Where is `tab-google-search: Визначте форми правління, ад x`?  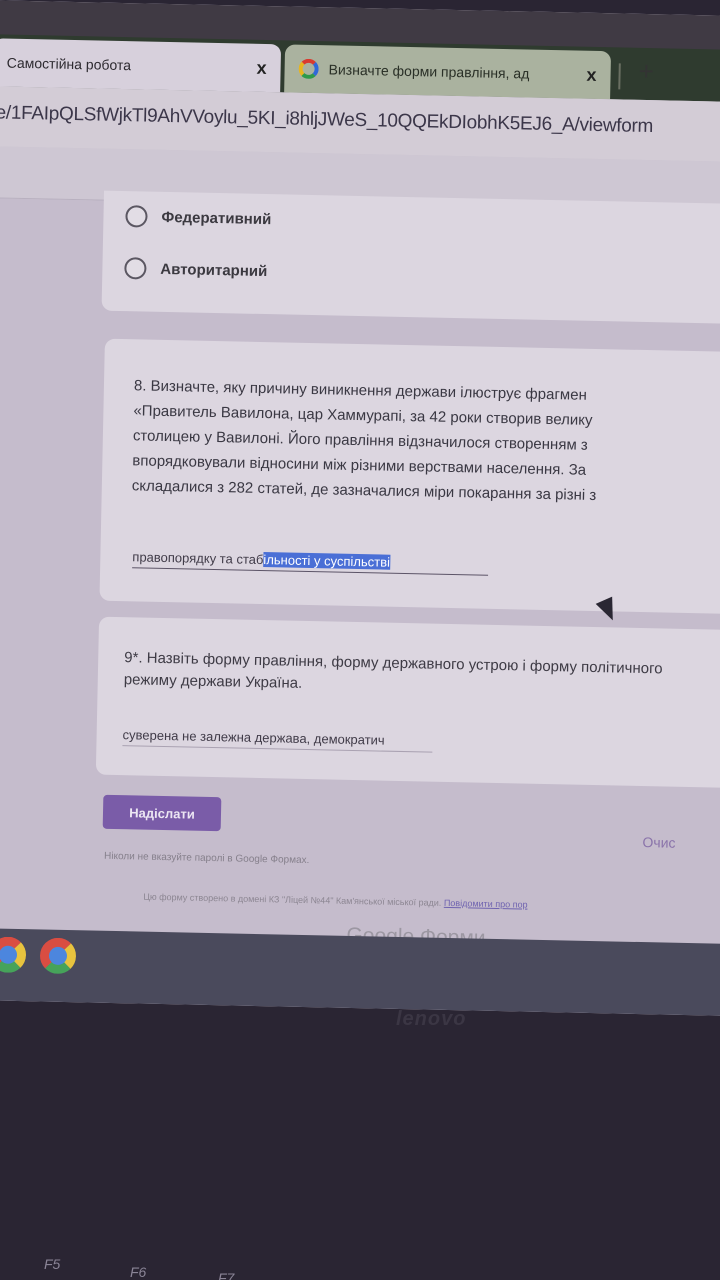 tab-google-search: Визначте форми правління, ад x is located at coordinates (448, 72).